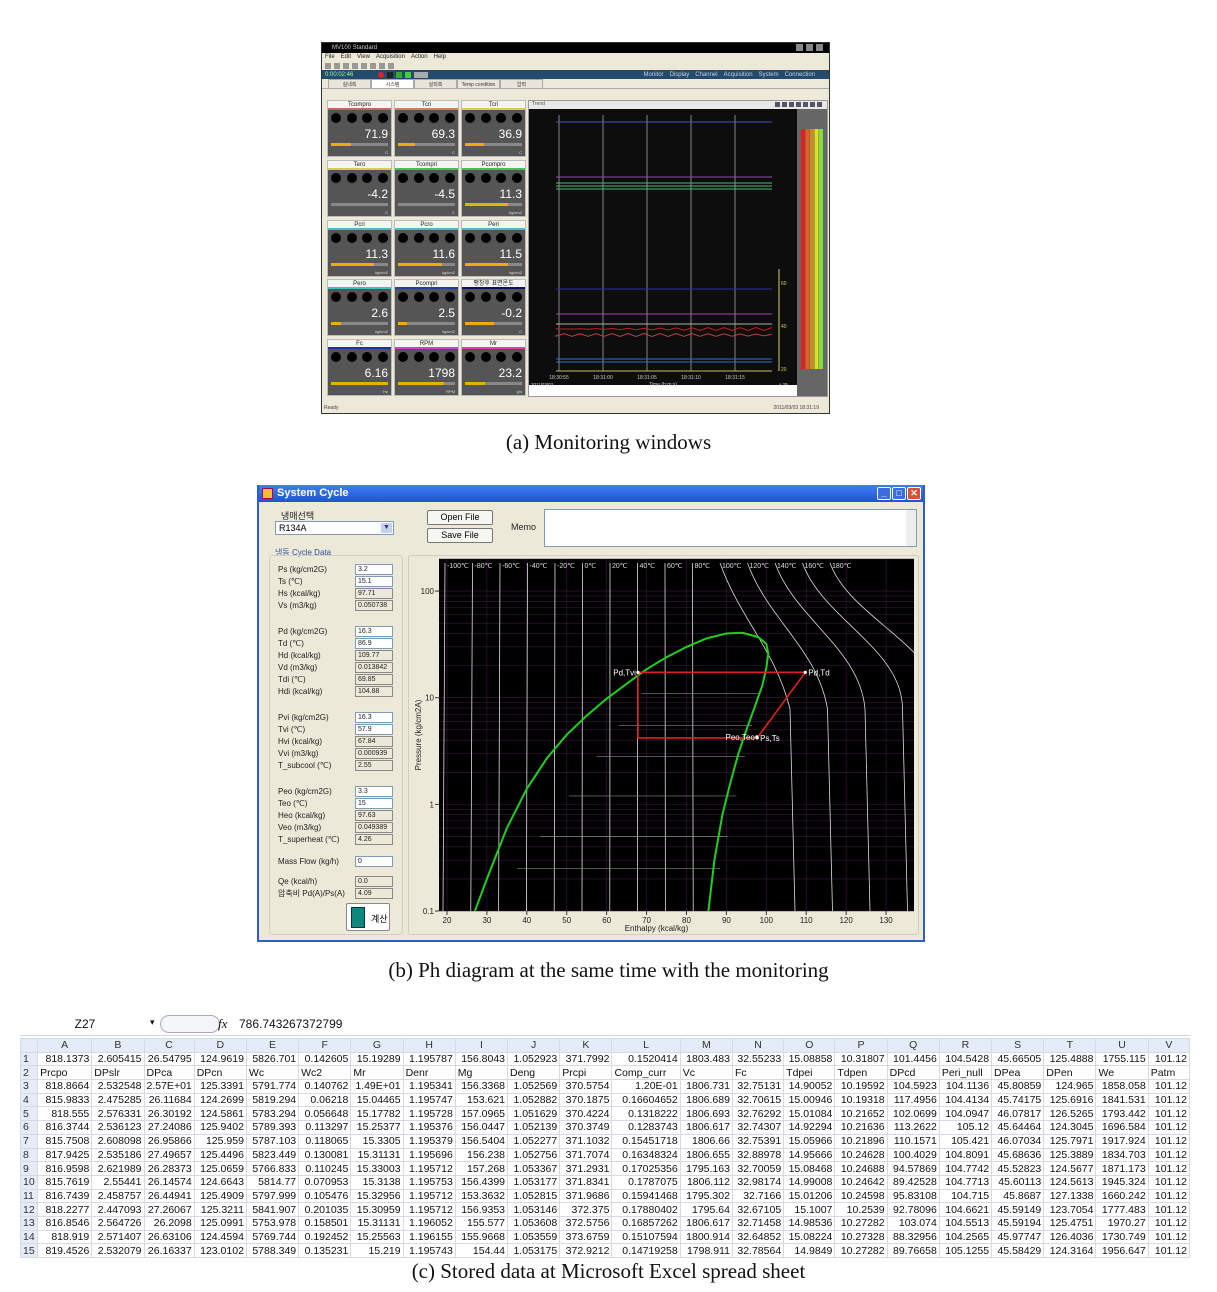 Image resolution: width=1217 pixels, height=1292 pixels. I want to click on cell: 0.201035, so click(325, 1209).